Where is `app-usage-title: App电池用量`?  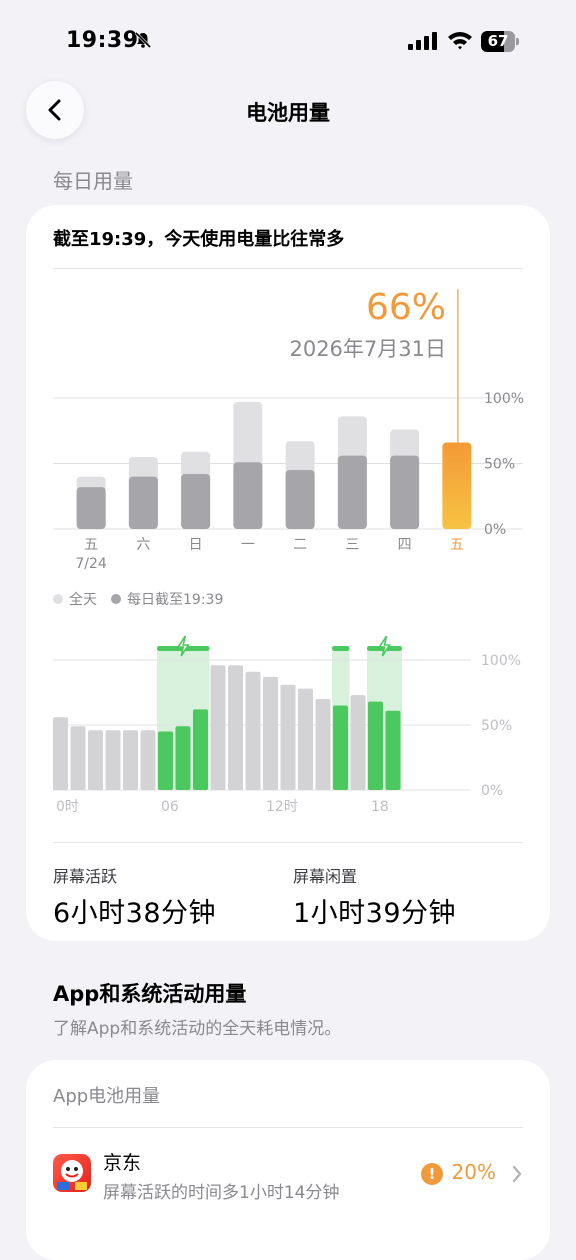
app-usage-title: App电池用量 is located at coordinates (107, 1096).